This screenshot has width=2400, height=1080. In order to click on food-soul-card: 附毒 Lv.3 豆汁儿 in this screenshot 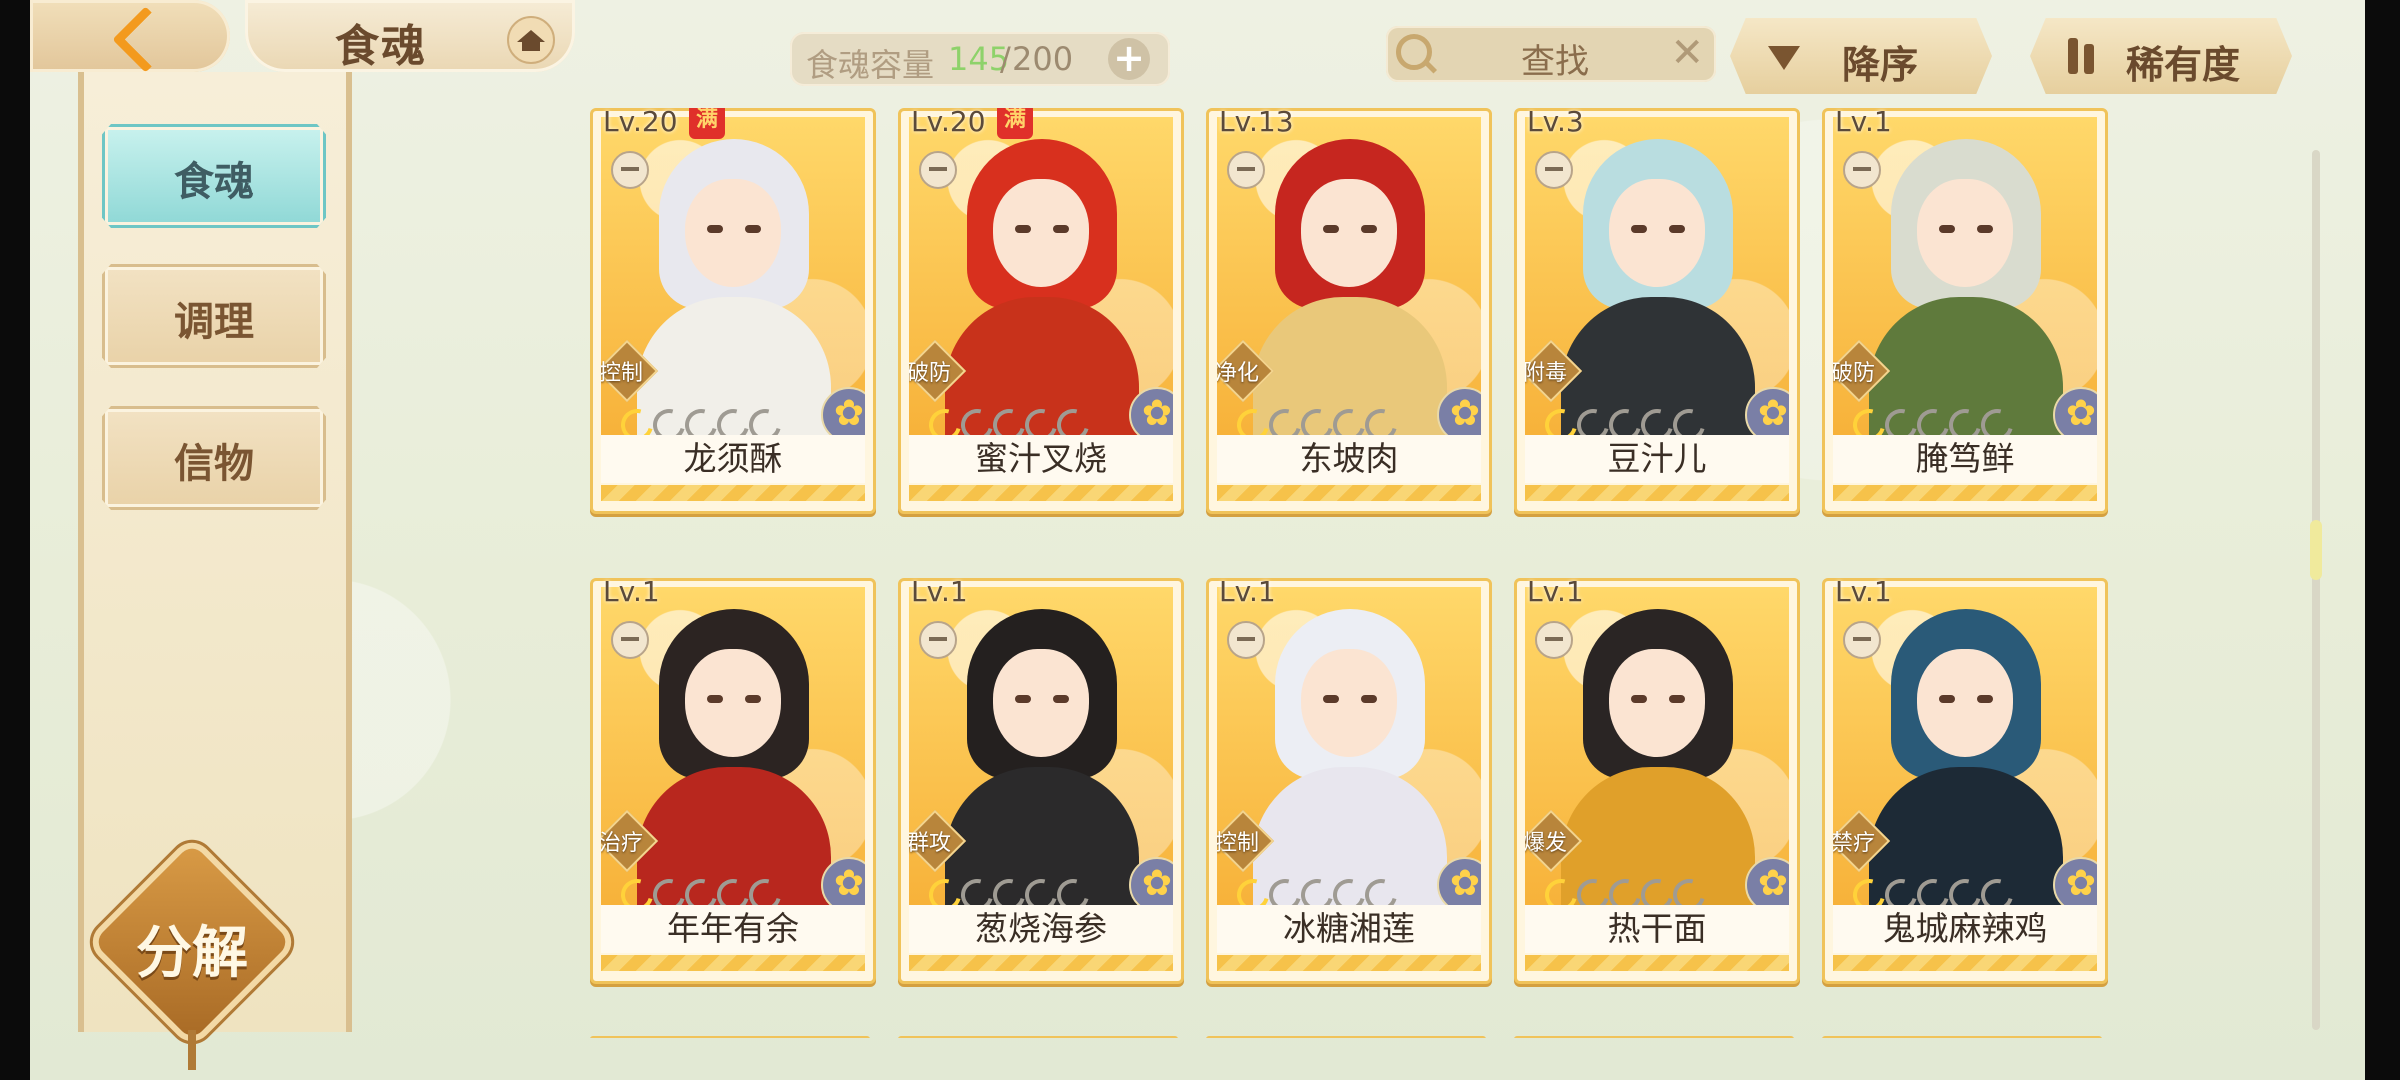, I will do `click(1657, 311)`.